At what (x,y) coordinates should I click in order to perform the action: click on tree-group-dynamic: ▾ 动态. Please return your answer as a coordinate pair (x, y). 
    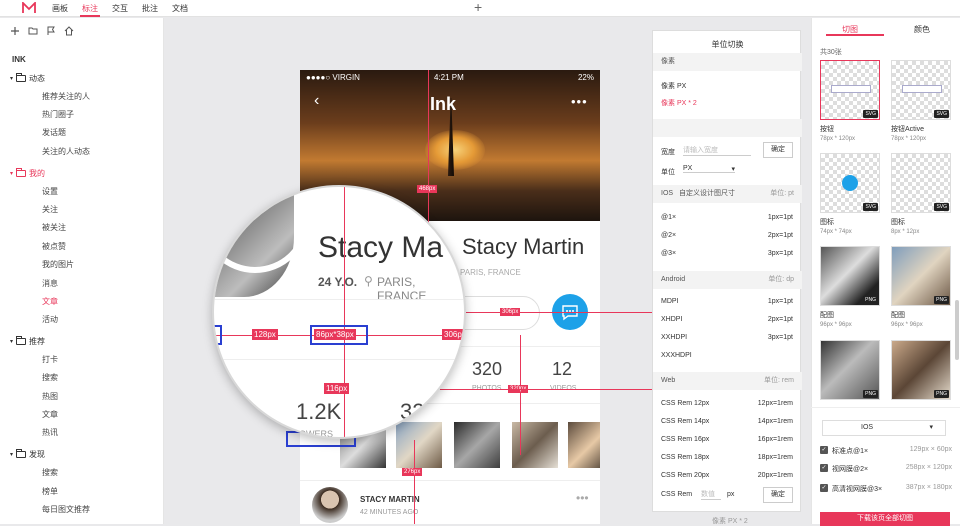
    Looking at the image, I should click on (27, 78).